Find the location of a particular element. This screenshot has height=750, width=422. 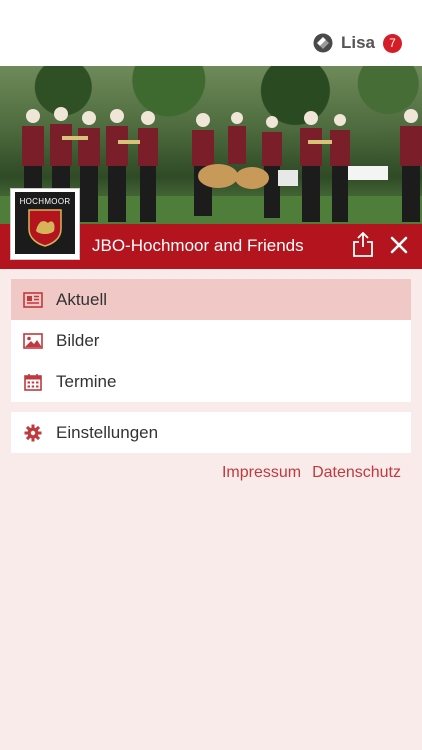

close-icon is located at coordinates (399, 245).